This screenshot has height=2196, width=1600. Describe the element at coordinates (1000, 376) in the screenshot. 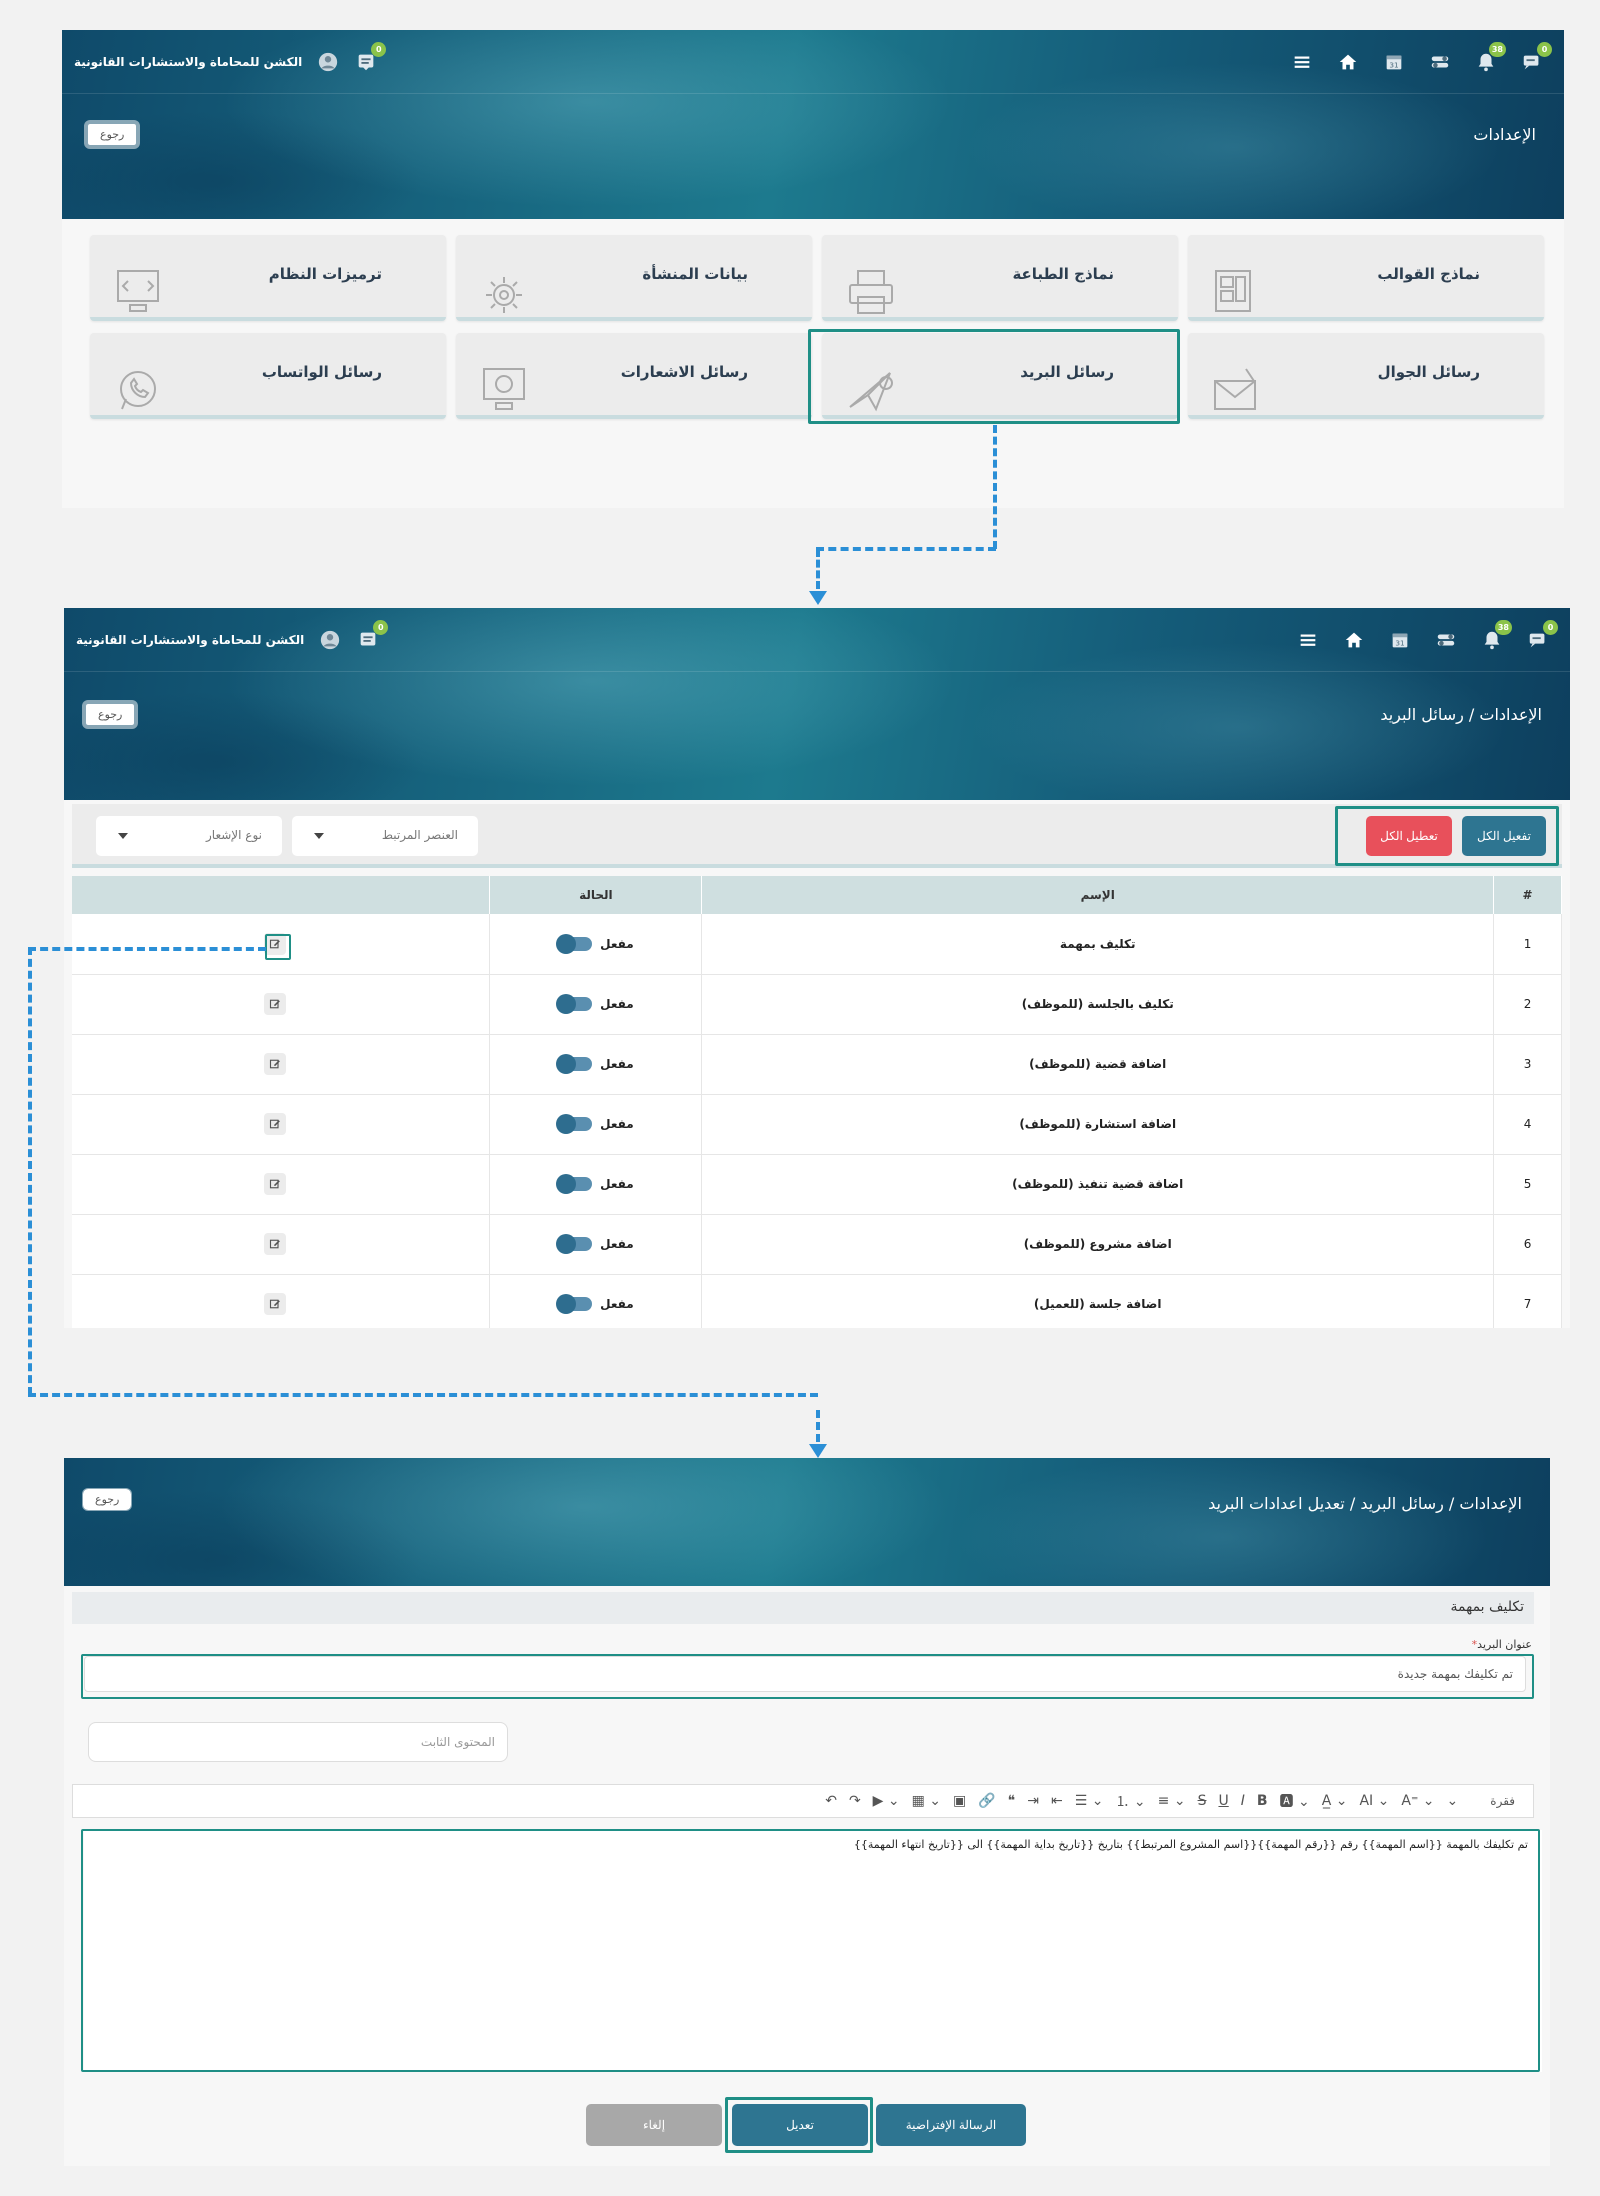

I see `tile-email-messages: رسائل البريد` at that location.